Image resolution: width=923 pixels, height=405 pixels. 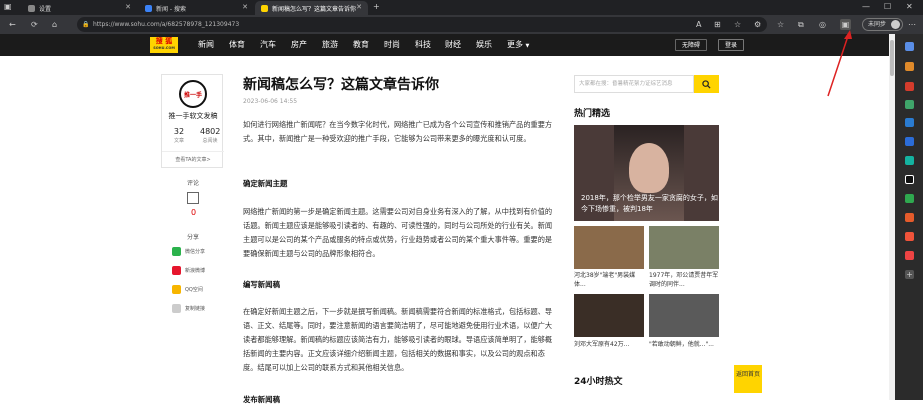 I want to click on share-copy-link: 复制链接, so click(x=188, y=308).